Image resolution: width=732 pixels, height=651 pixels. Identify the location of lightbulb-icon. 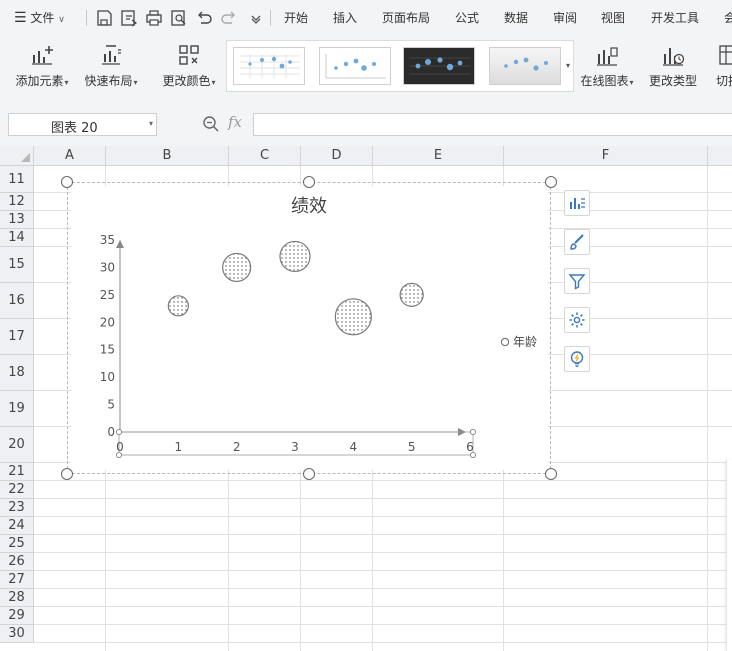
(577, 359).